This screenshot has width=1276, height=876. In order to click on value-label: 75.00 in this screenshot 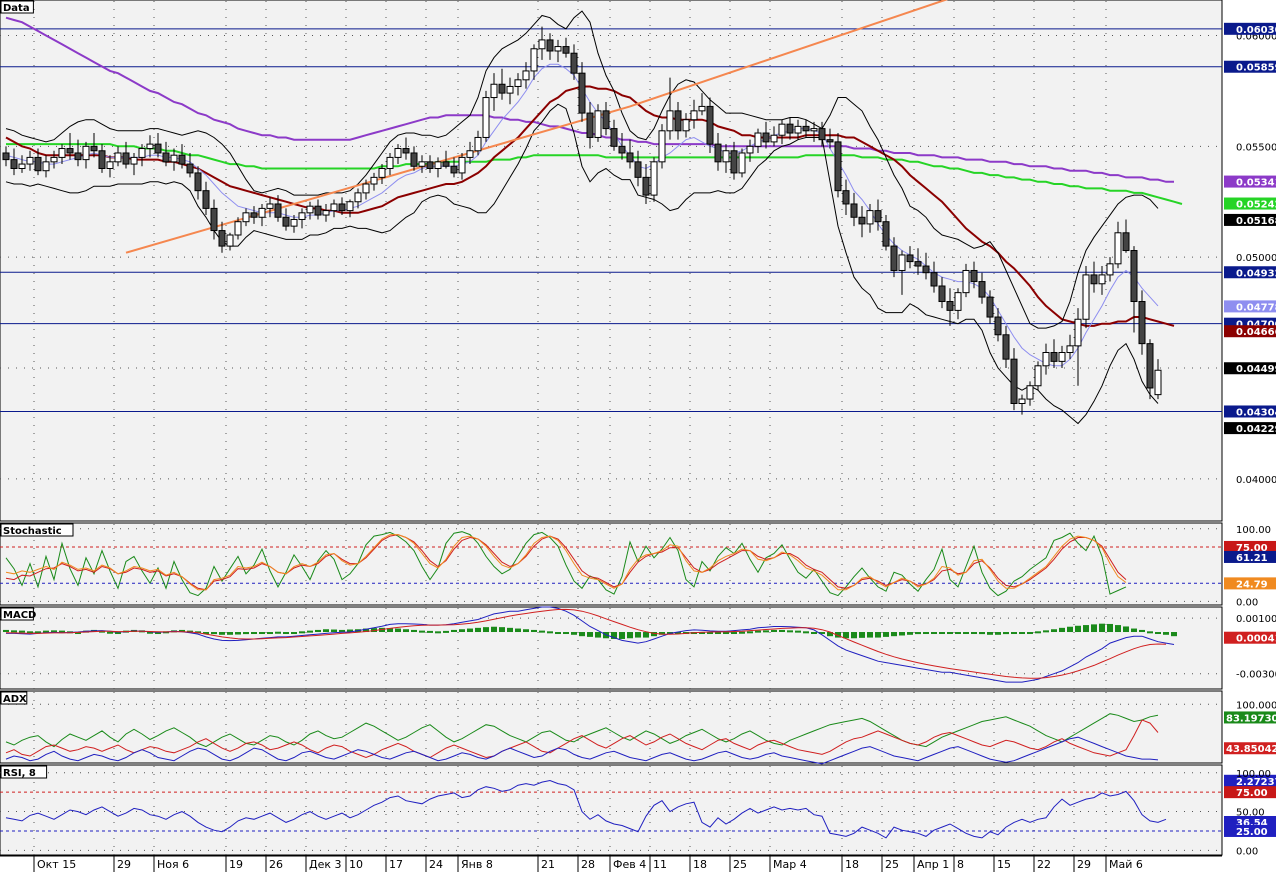, I will do `click(1252, 793)`.